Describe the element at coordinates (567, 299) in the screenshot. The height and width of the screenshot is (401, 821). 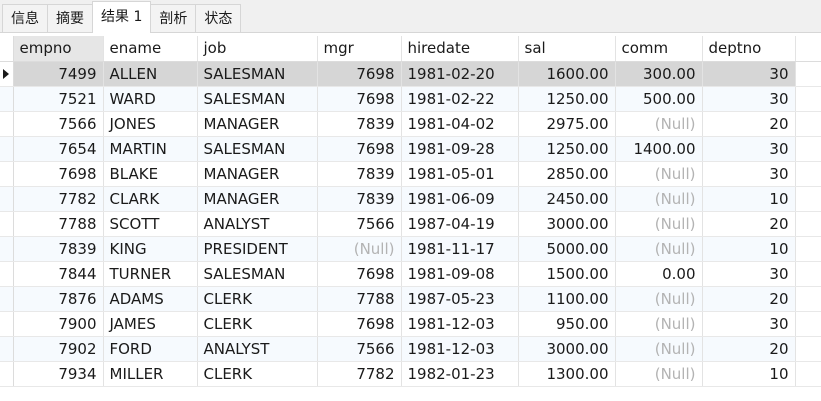
I see `cell-sal: 1100.00` at that location.